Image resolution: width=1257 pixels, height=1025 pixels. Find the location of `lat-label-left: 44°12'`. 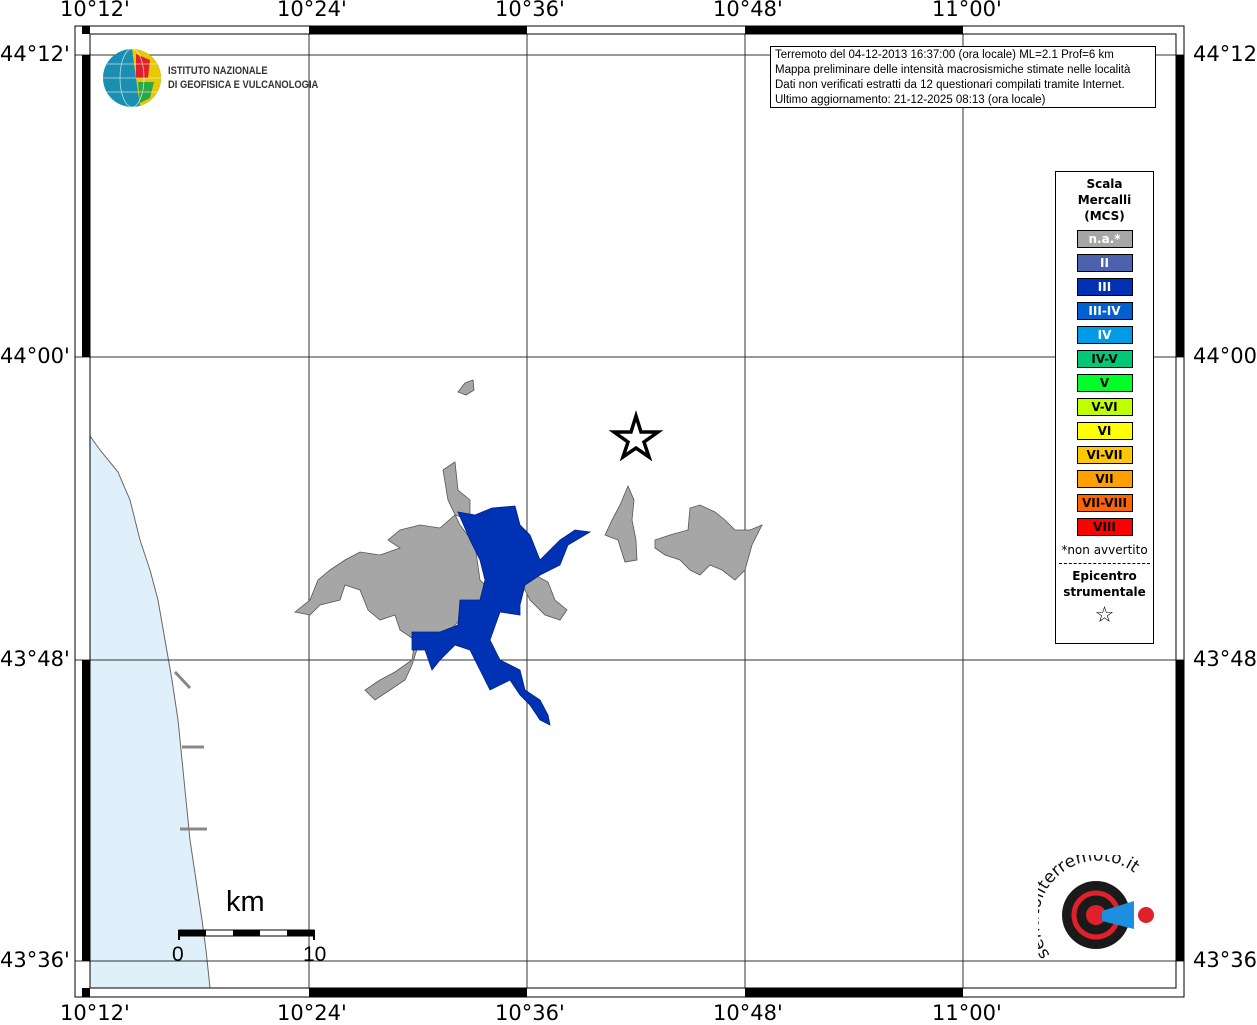

lat-label-left: 44°12' is located at coordinates (35, 54).